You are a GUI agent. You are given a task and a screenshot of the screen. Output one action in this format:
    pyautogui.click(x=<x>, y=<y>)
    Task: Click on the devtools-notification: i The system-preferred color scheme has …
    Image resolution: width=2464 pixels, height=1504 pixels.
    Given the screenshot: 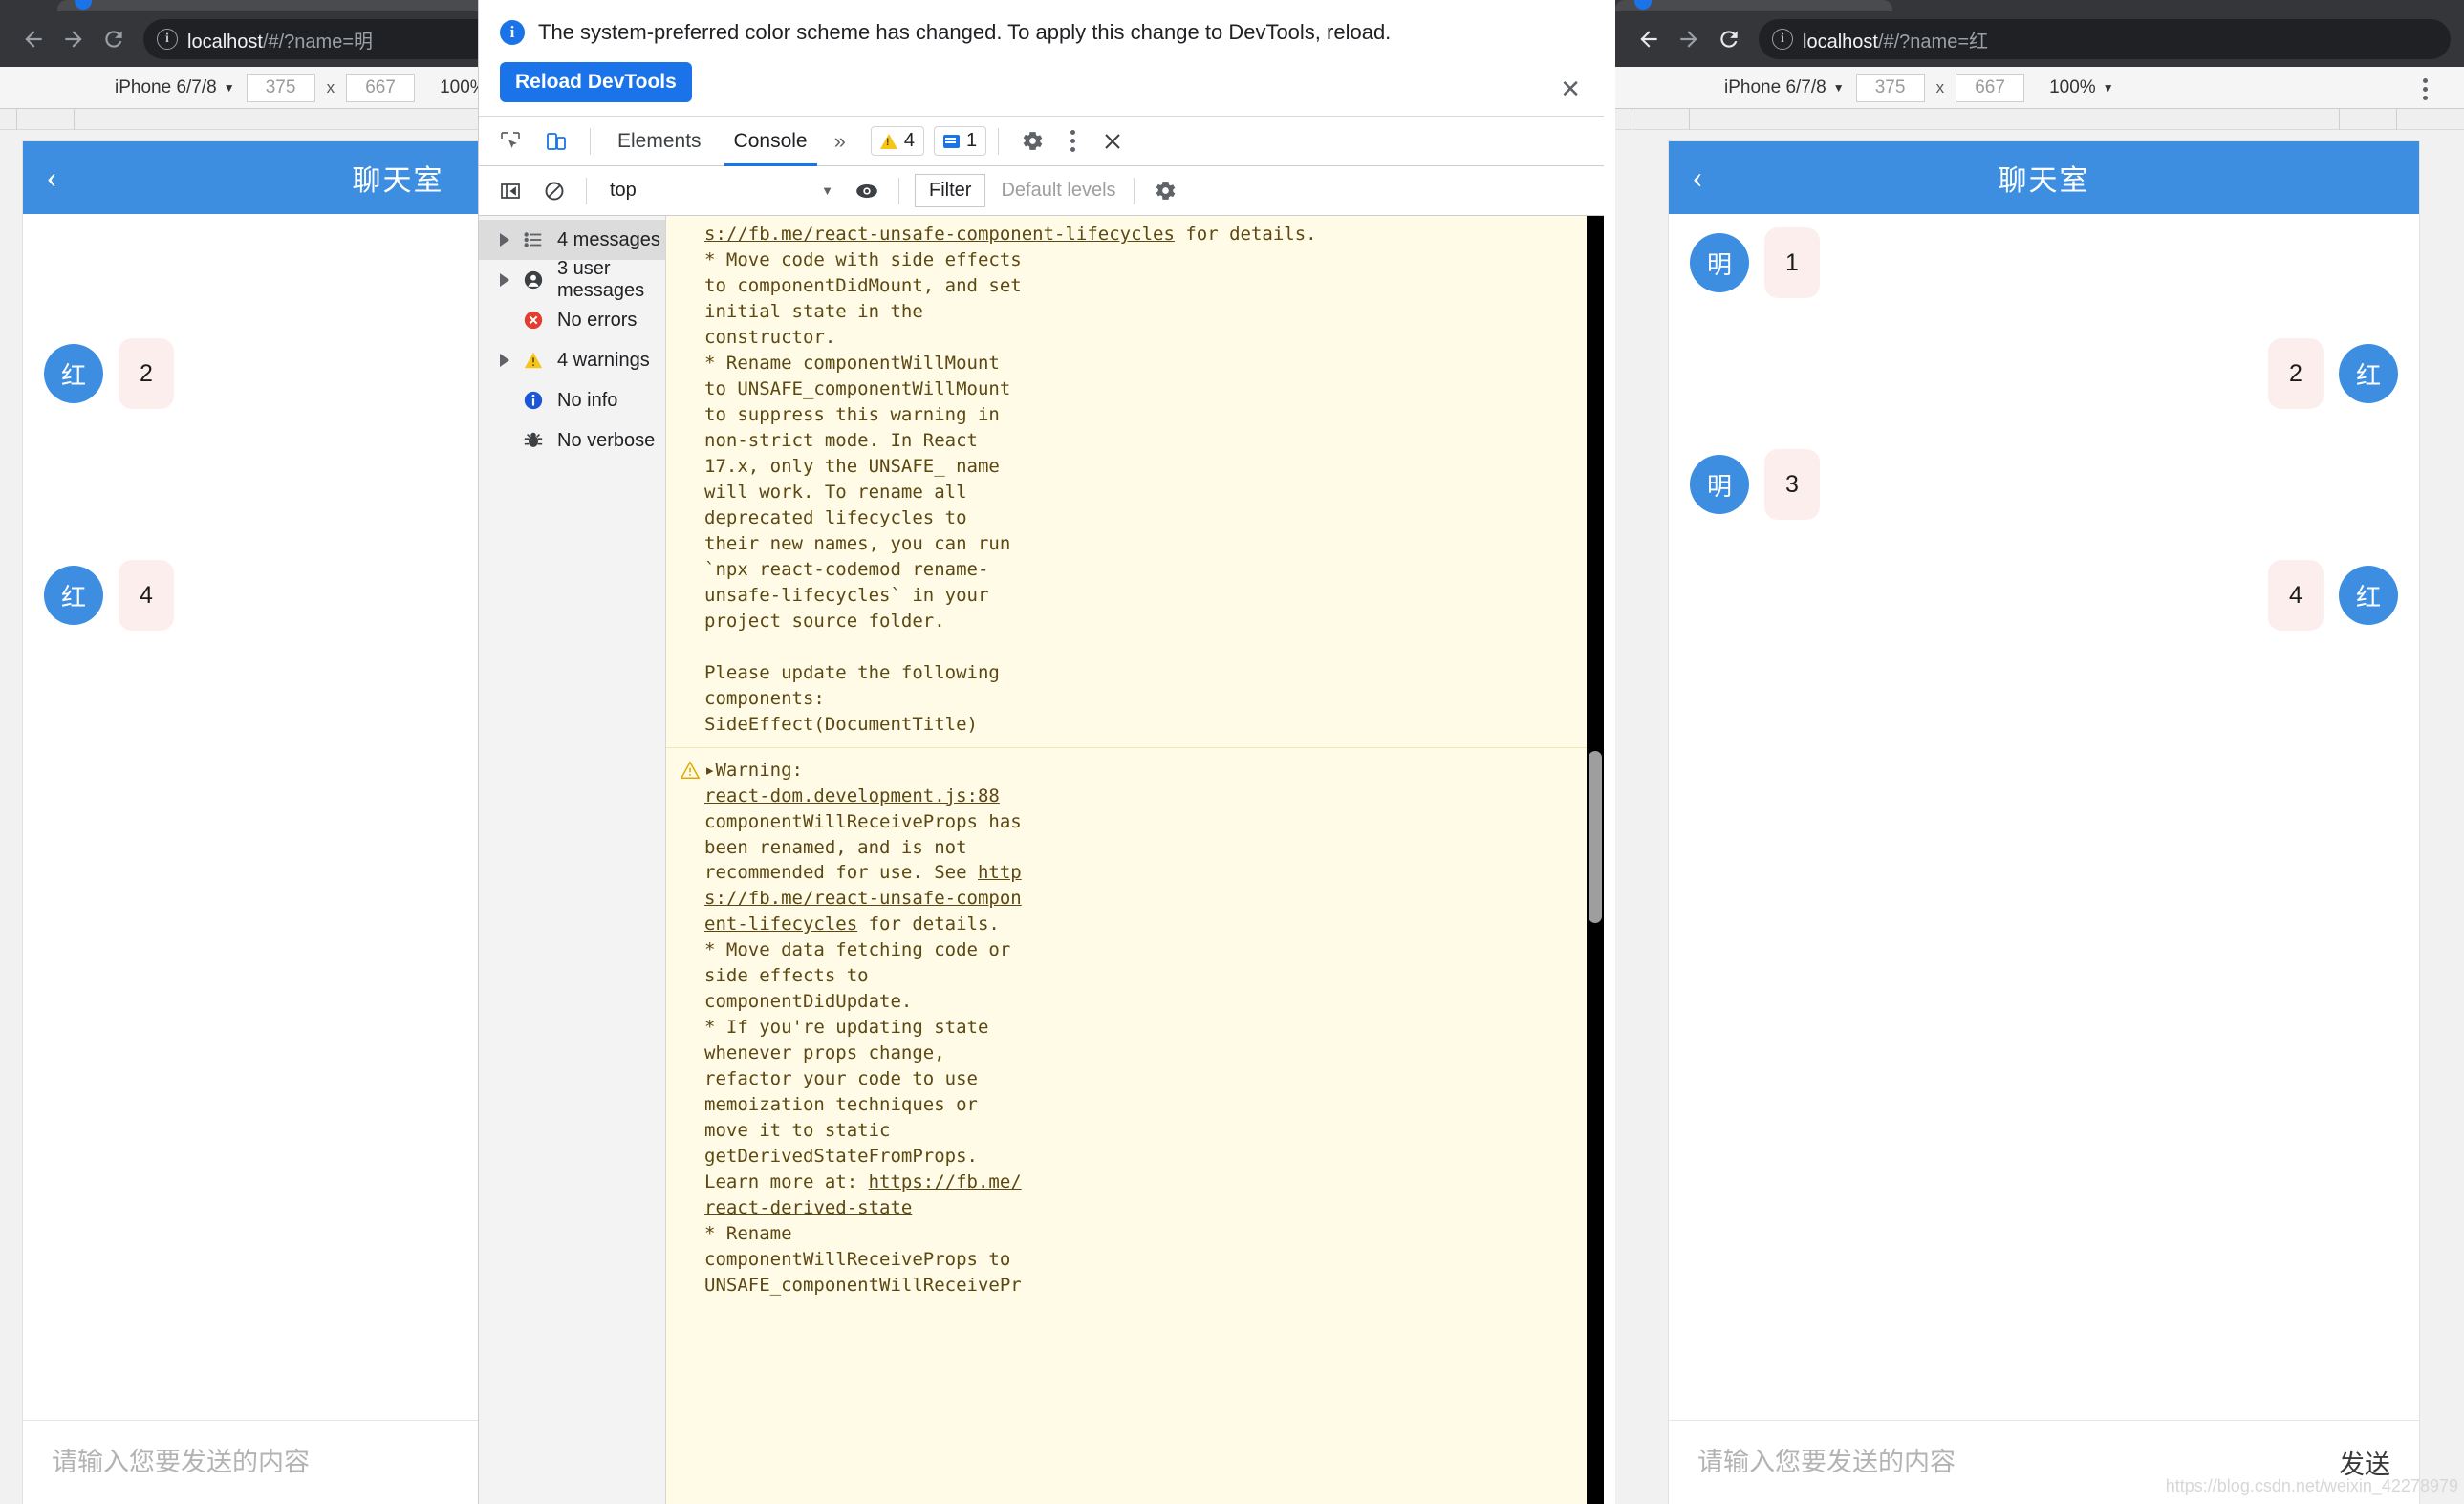 What is the action you would take?
    pyautogui.click(x=1041, y=59)
    